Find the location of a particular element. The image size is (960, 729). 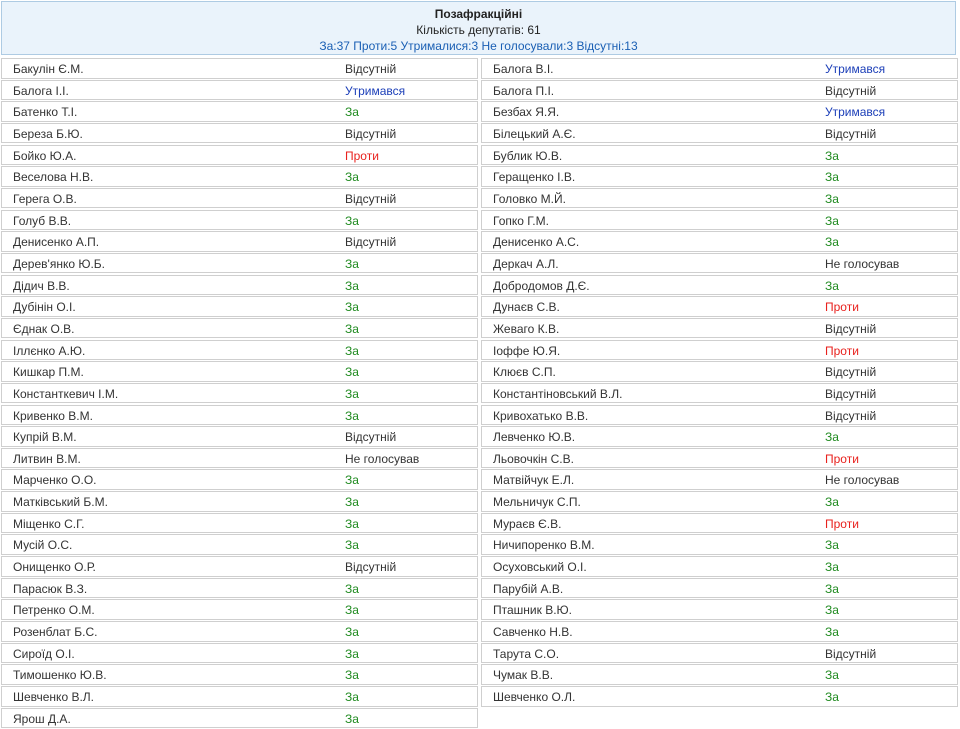

deputy-row: Чумак В.В. За is located at coordinates (719, 674).